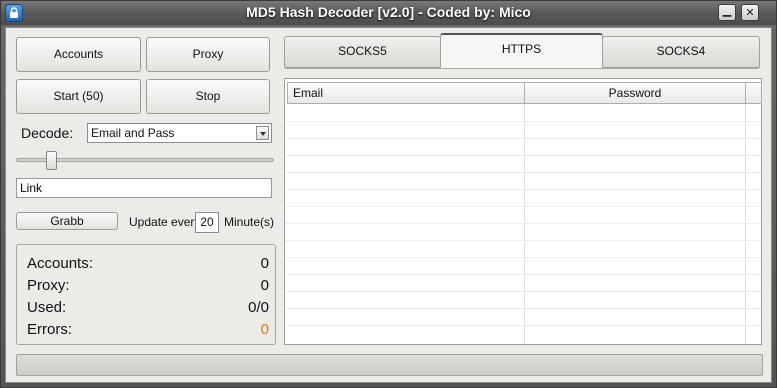 Image resolution: width=777 pixels, height=388 pixels. What do you see at coordinates (49, 329) in the screenshot?
I see `stat-errors-label: Errors:` at bounding box center [49, 329].